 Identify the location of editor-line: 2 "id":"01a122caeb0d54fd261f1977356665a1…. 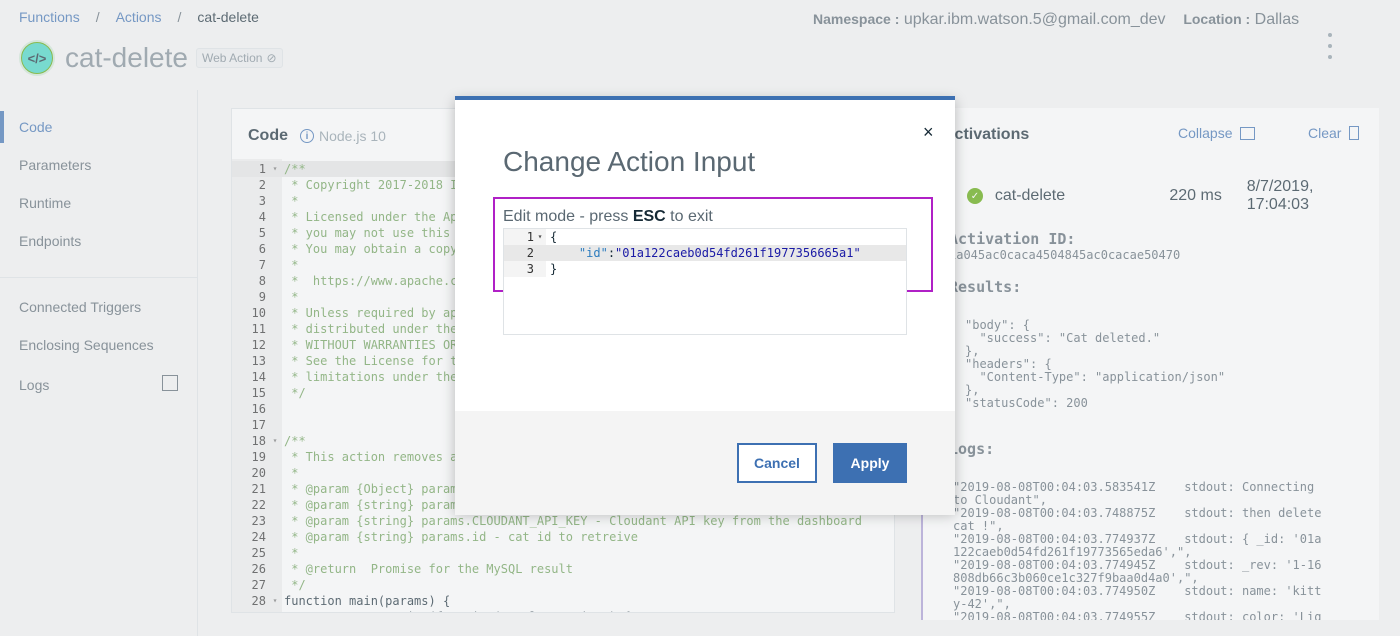
(705, 253).